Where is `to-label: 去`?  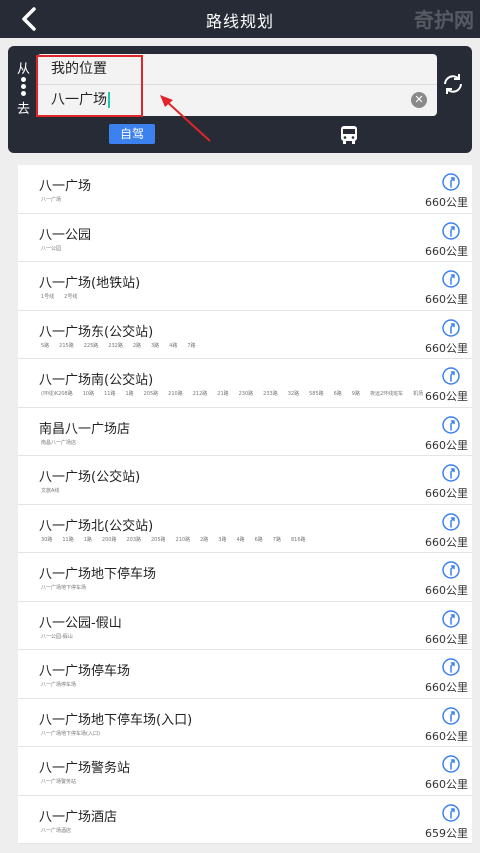
to-label: 去 is located at coordinates (24, 109).